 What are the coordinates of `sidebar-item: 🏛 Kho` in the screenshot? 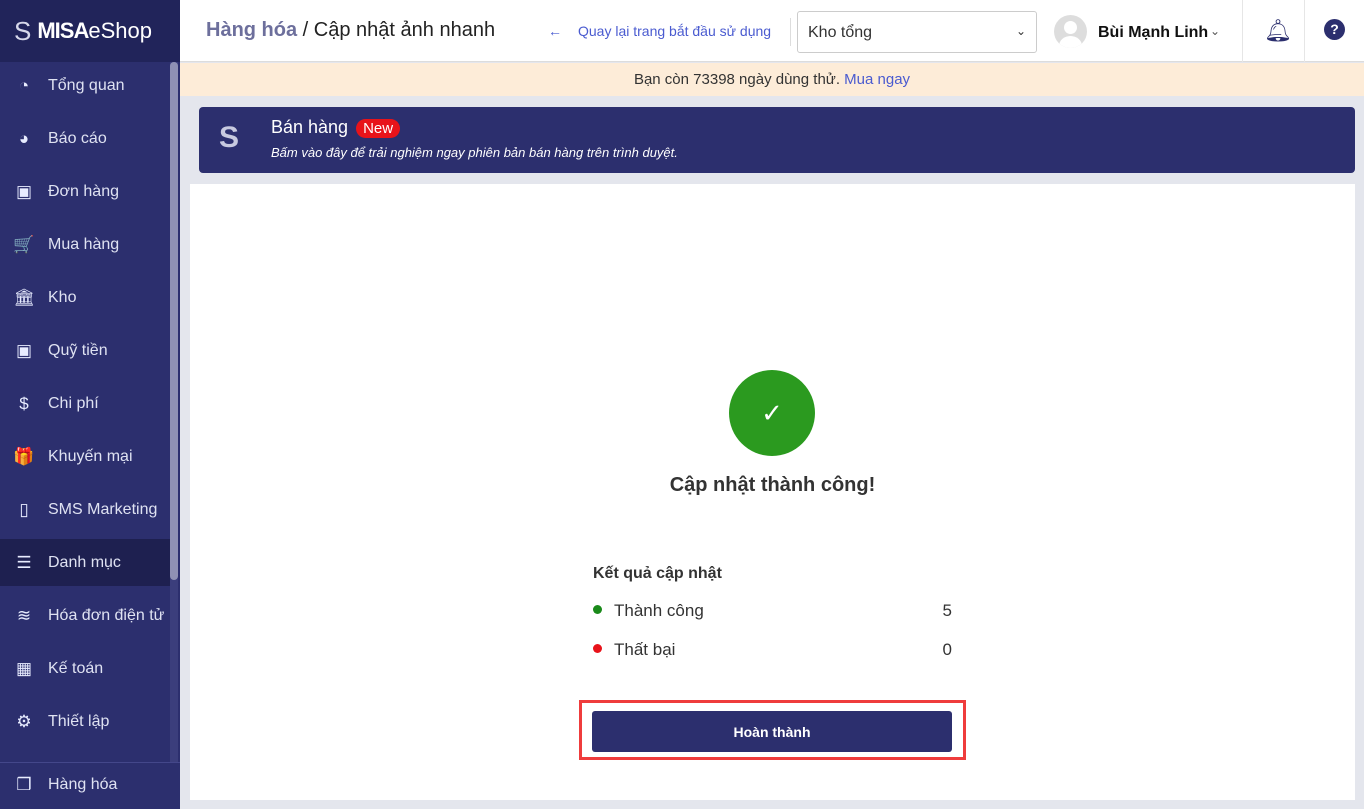 It's located at (85, 297).